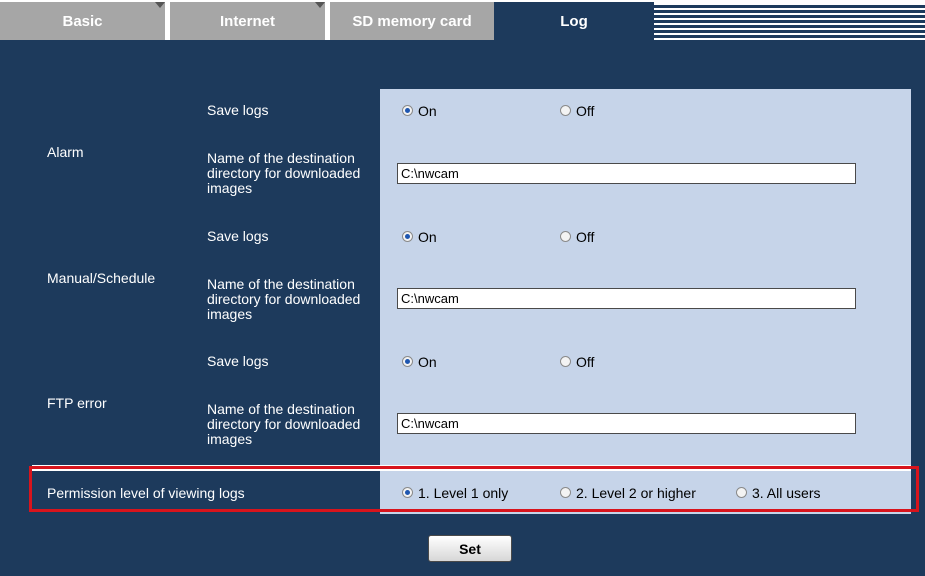  I want to click on alarm-save-logs-on-radio: On, so click(419, 111).